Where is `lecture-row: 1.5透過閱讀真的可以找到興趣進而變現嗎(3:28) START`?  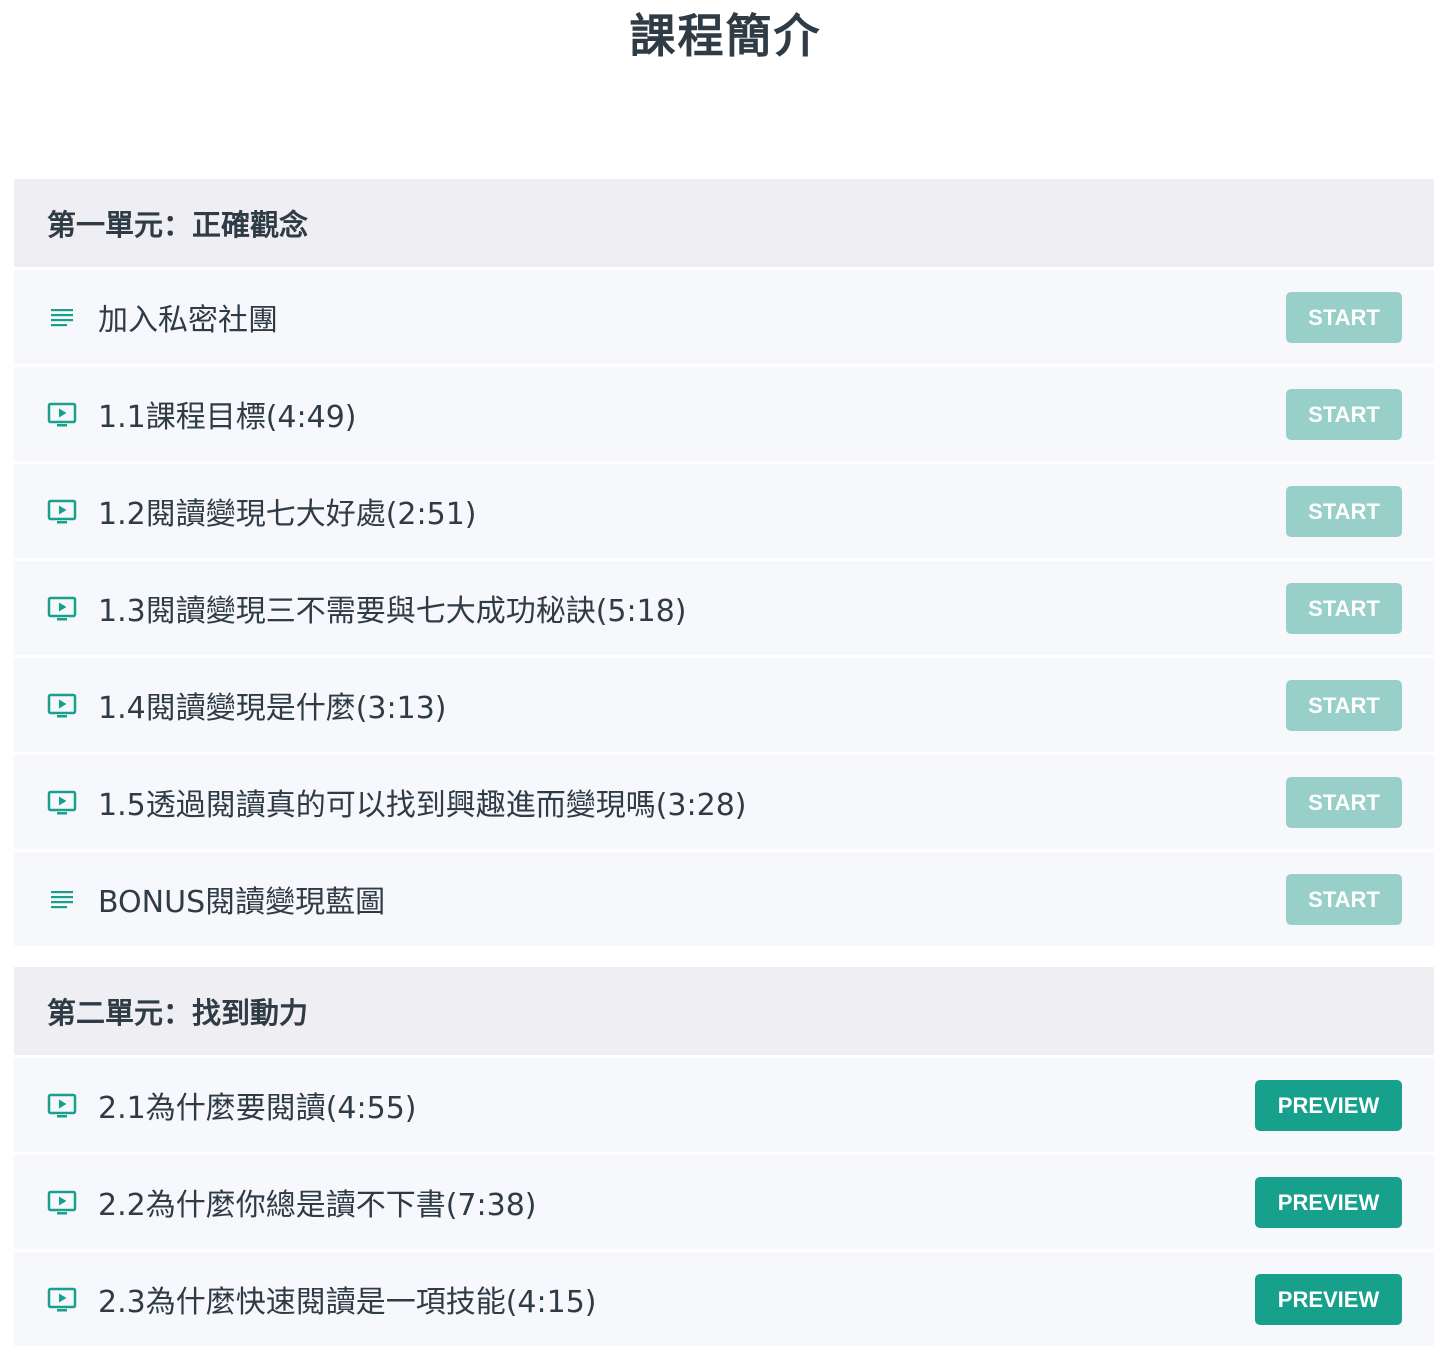
lecture-row: 1.5透過閱讀真的可以找到興趣進而變現嗎(3:28) START is located at coordinates (724, 802).